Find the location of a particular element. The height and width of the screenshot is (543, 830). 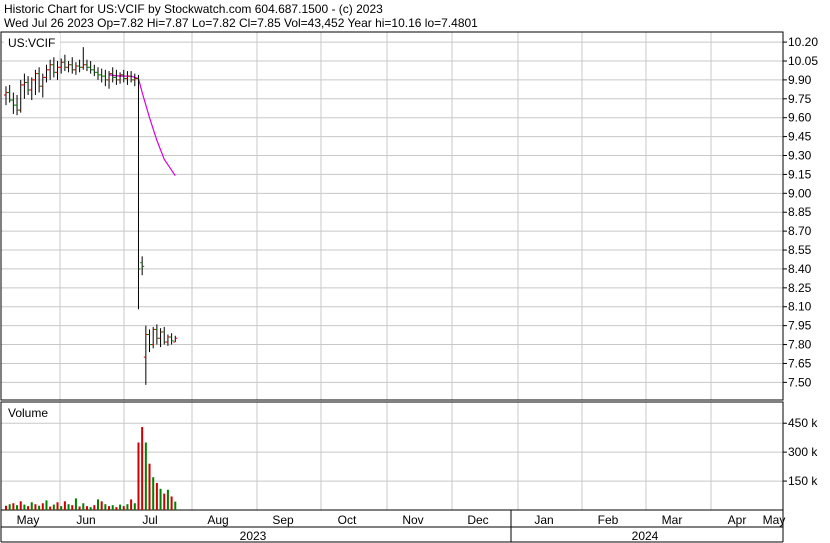

price-tick-label: 9.90 is located at coordinates (800, 80).